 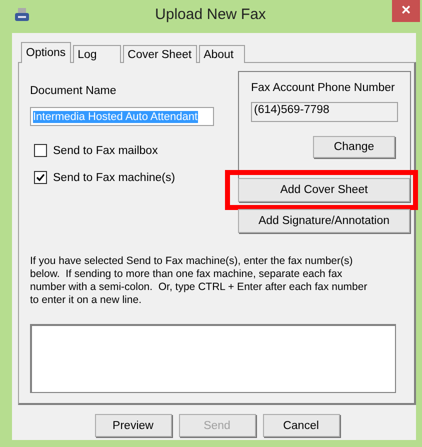 What do you see at coordinates (323, 88) in the screenshot?
I see `account-label: Fax Account Phone Number` at bounding box center [323, 88].